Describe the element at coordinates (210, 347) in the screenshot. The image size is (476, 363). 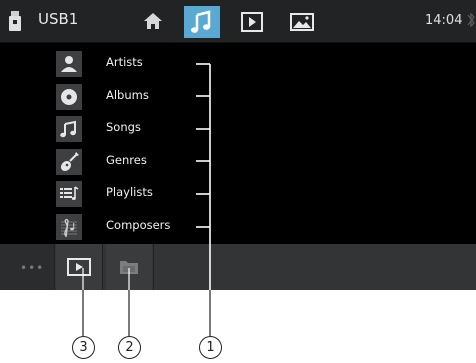
I see `callout-1: 1` at that location.